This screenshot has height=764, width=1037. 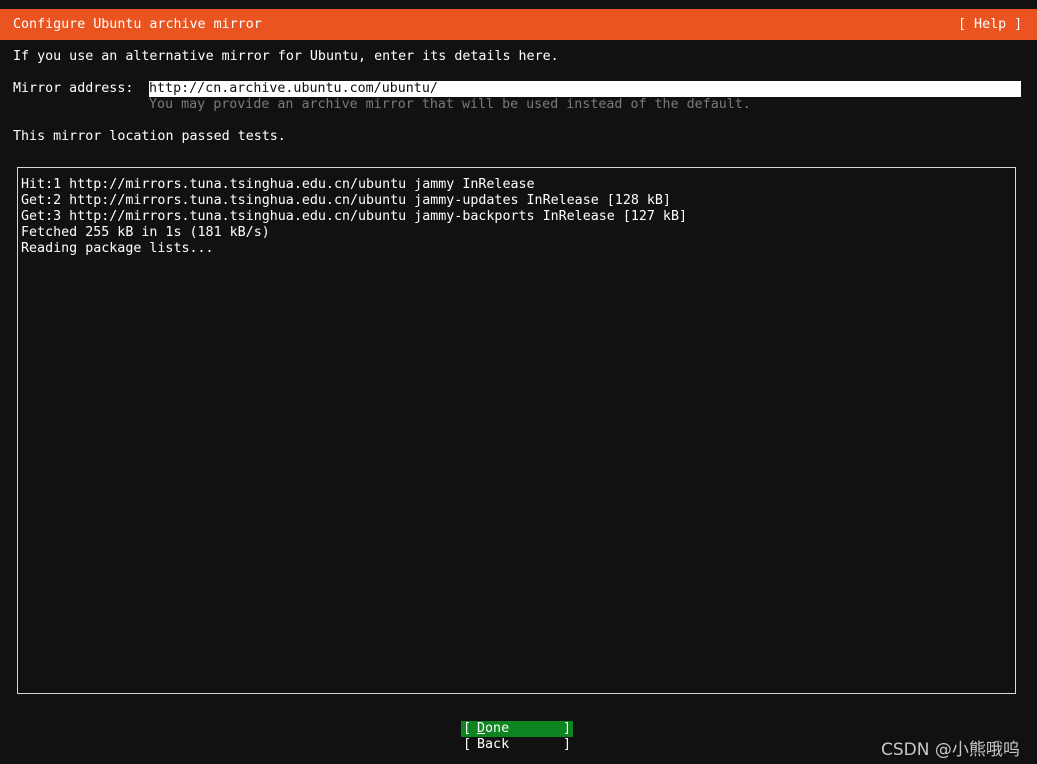 What do you see at coordinates (950, 750) in the screenshot?
I see `watermark: CSDN @小熊哦呜` at bounding box center [950, 750].